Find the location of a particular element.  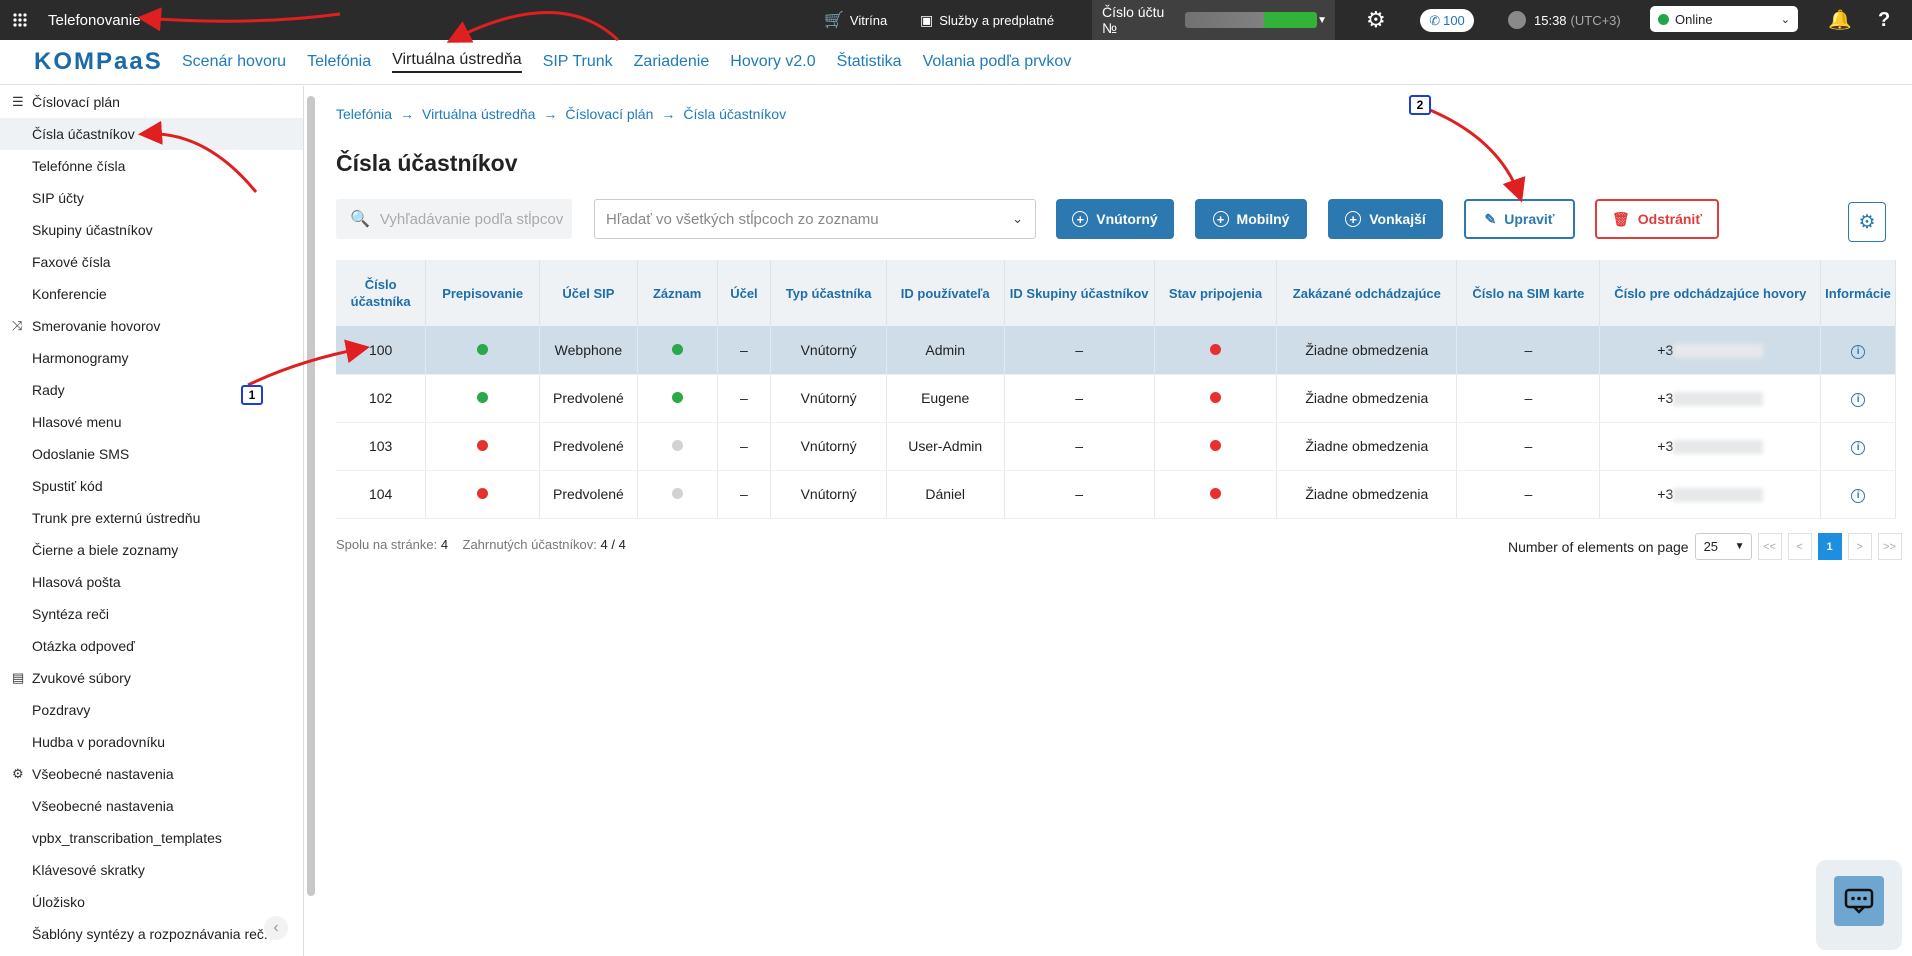

nav-telefonia: Telefónia is located at coordinates (339, 62).